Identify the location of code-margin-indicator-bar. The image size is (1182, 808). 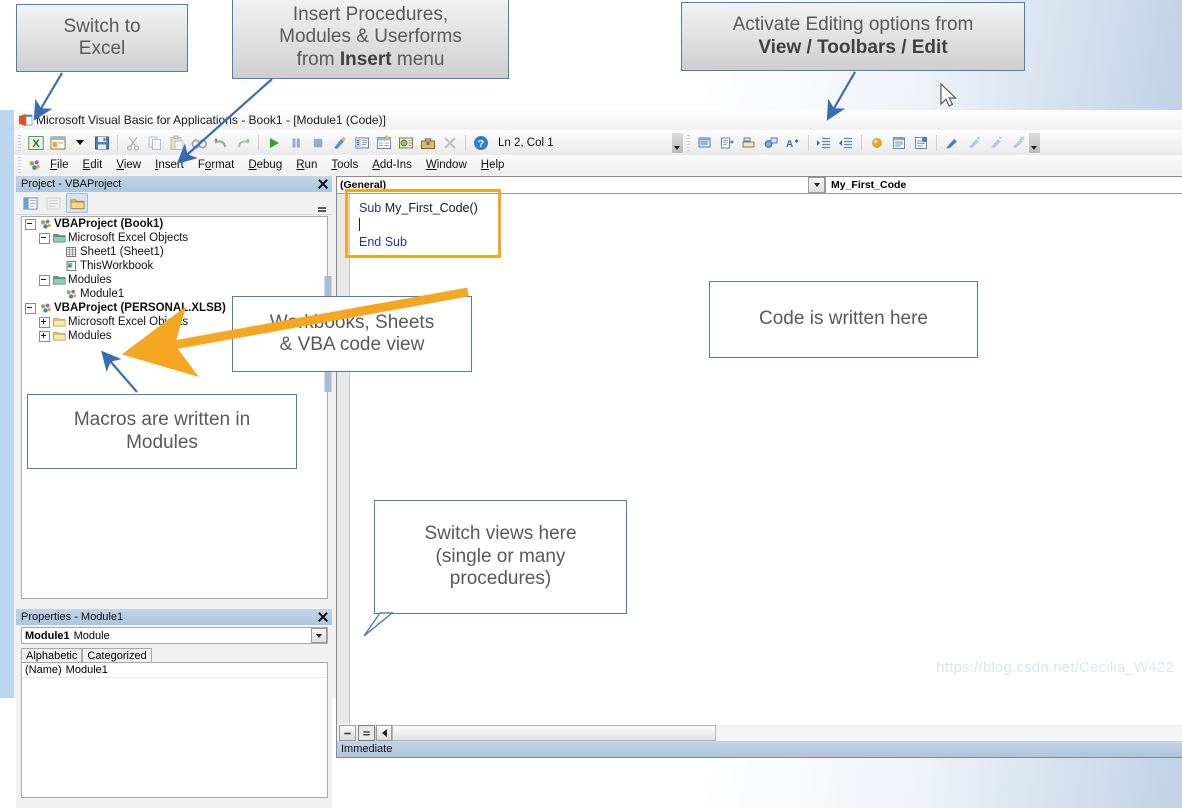
(343, 459).